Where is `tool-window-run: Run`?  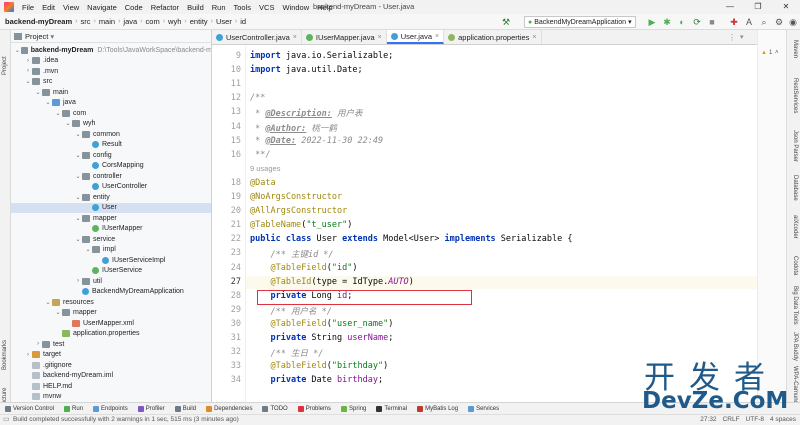 tool-window-run: Run is located at coordinates (73, 408).